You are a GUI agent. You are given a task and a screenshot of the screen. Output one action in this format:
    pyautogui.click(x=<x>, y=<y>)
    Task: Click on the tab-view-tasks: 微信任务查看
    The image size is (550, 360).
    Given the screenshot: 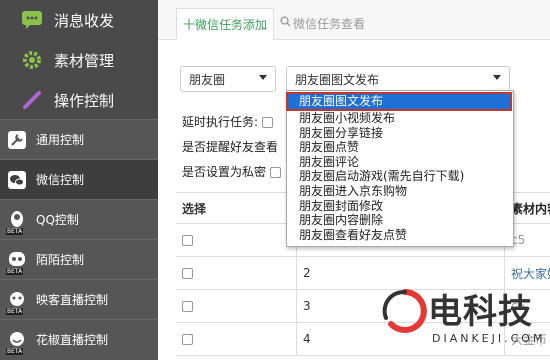 What is the action you would take?
    pyautogui.click(x=322, y=23)
    